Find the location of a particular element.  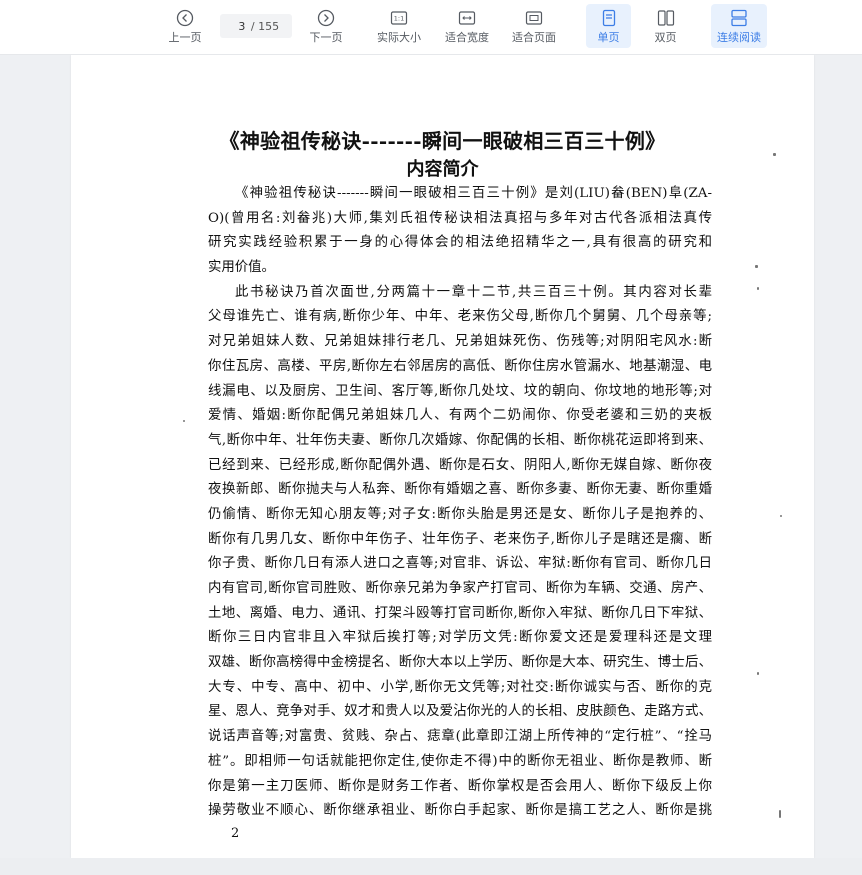

text-line: 说话声音等;对富贵、贫贱、杂占、痣章(此章即江湖上所传神的“定行桩”、“拴马 is located at coordinates (460, 737).